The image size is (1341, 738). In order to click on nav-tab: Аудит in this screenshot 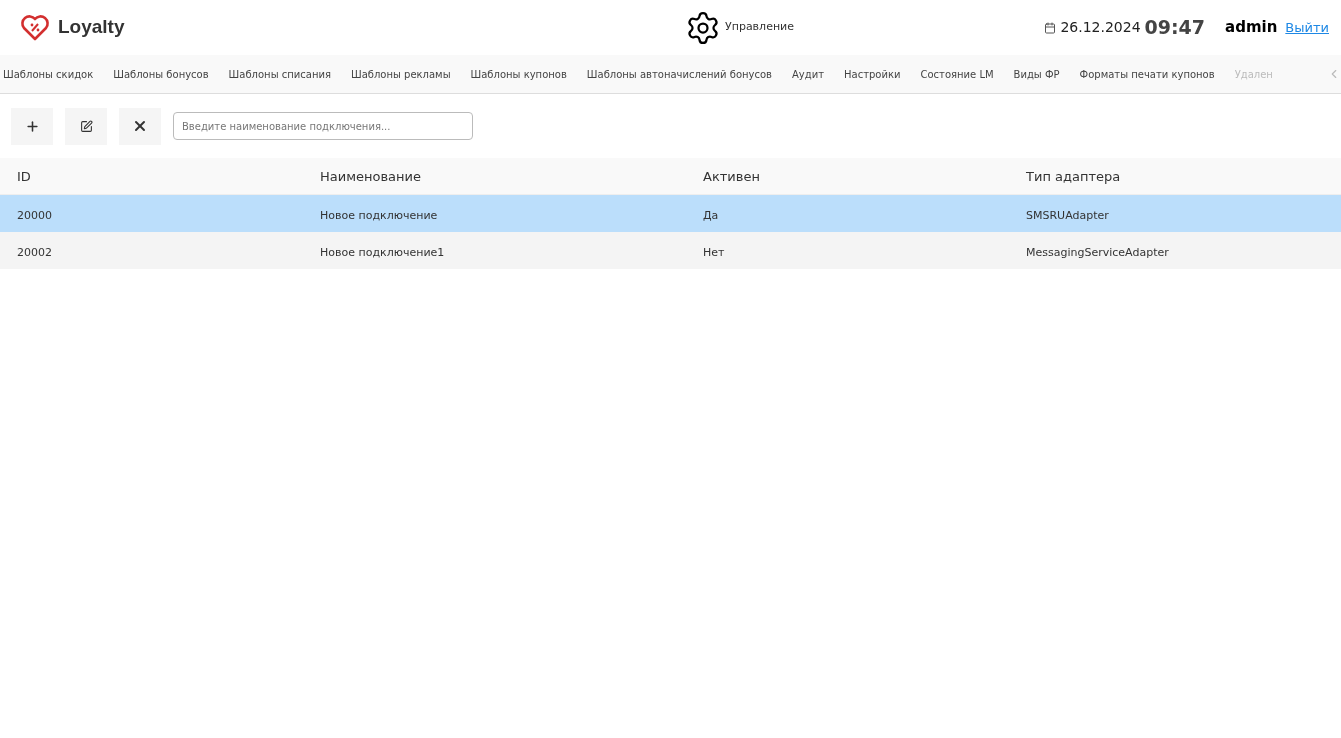, I will do `click(808, 74)`.